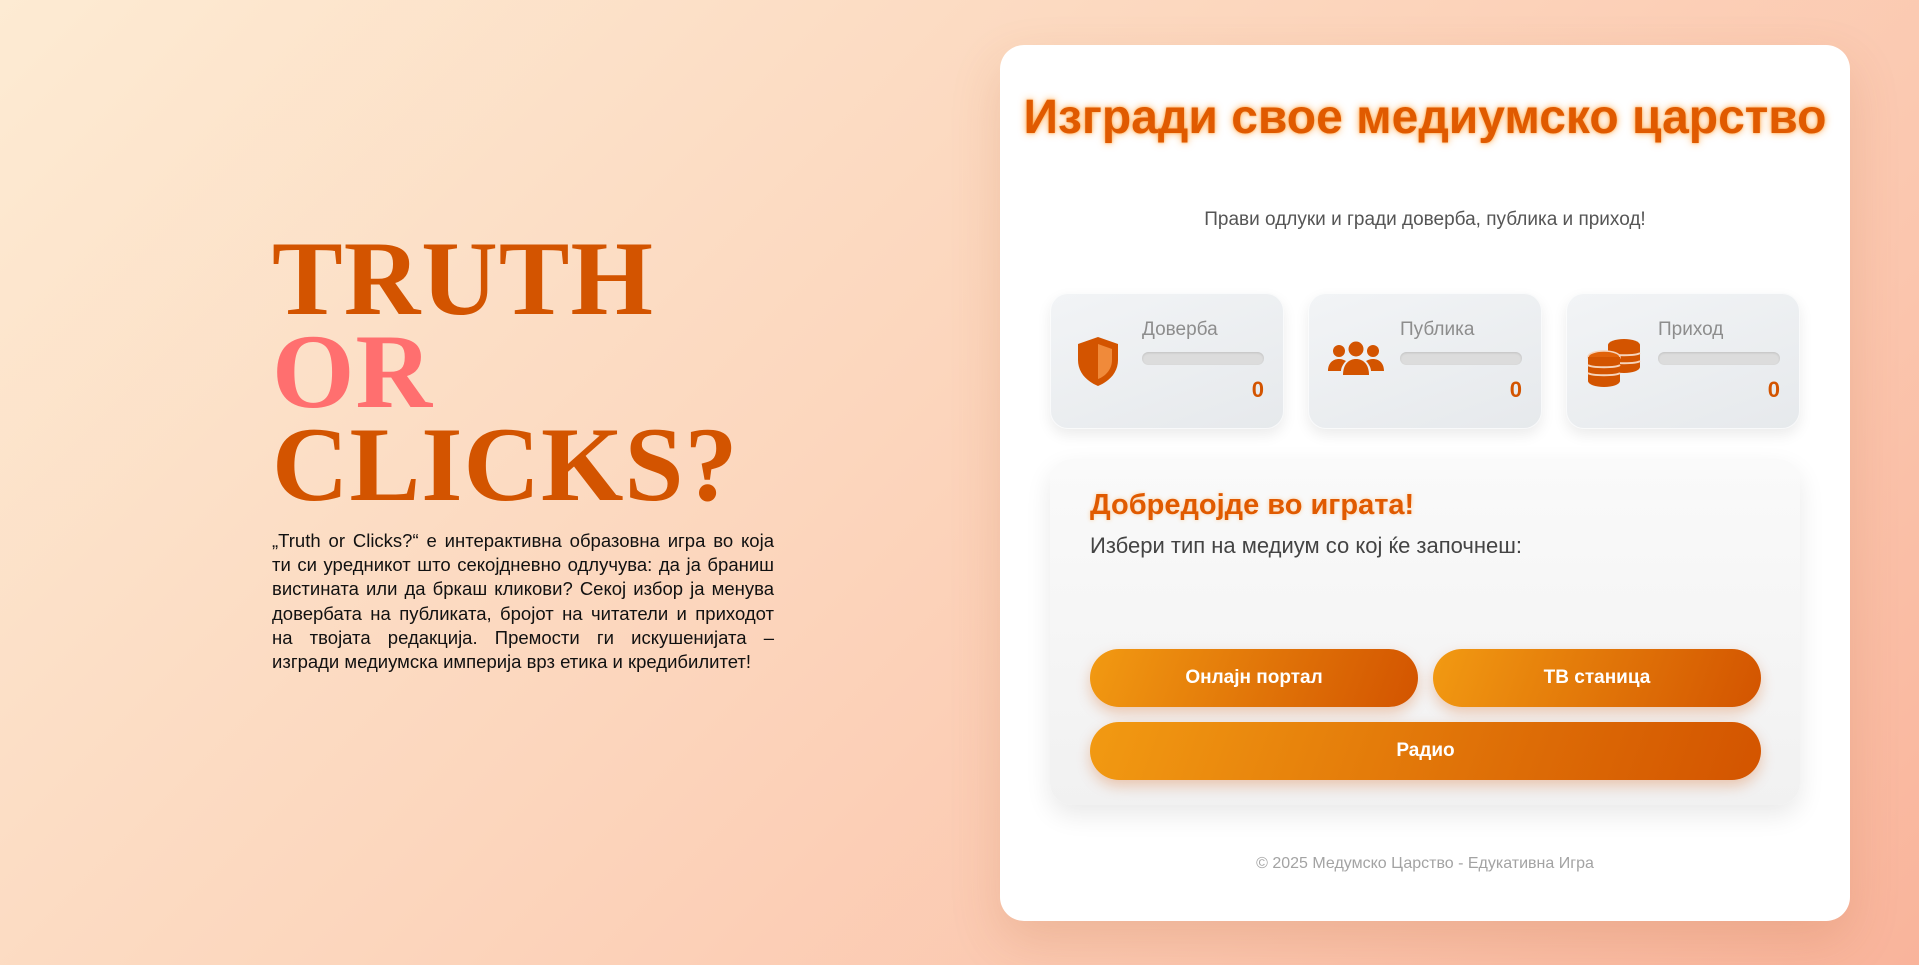 This screenshot has height=965, width=1919. Describe the element at coordinates (1425, 751) in the screenshot. I see `radio-button: Радио` at that location.